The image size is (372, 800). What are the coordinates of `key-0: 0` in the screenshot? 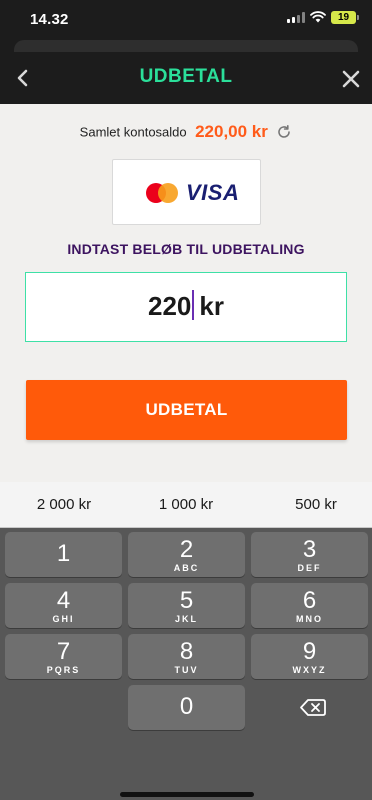 It's located at (186, 707).